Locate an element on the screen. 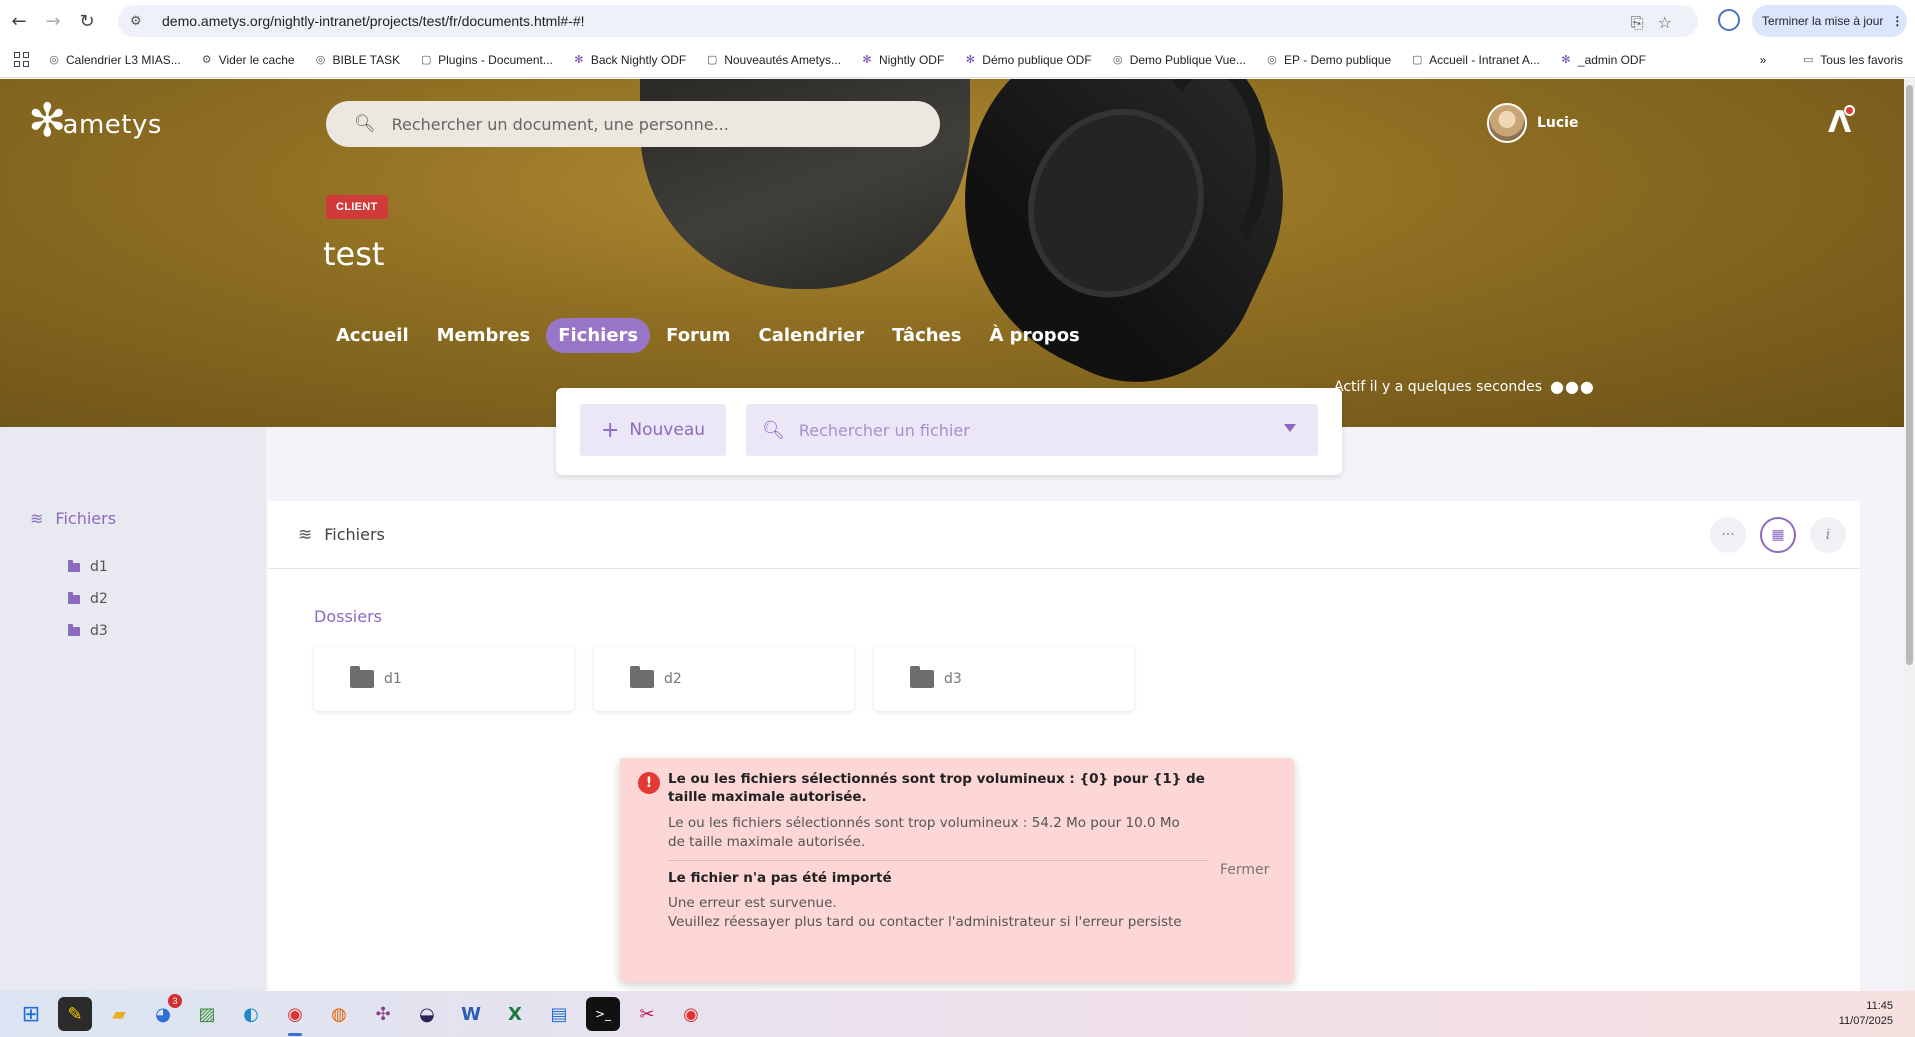  grid-view-button: ▦ is located at coordinates (1778, 535).